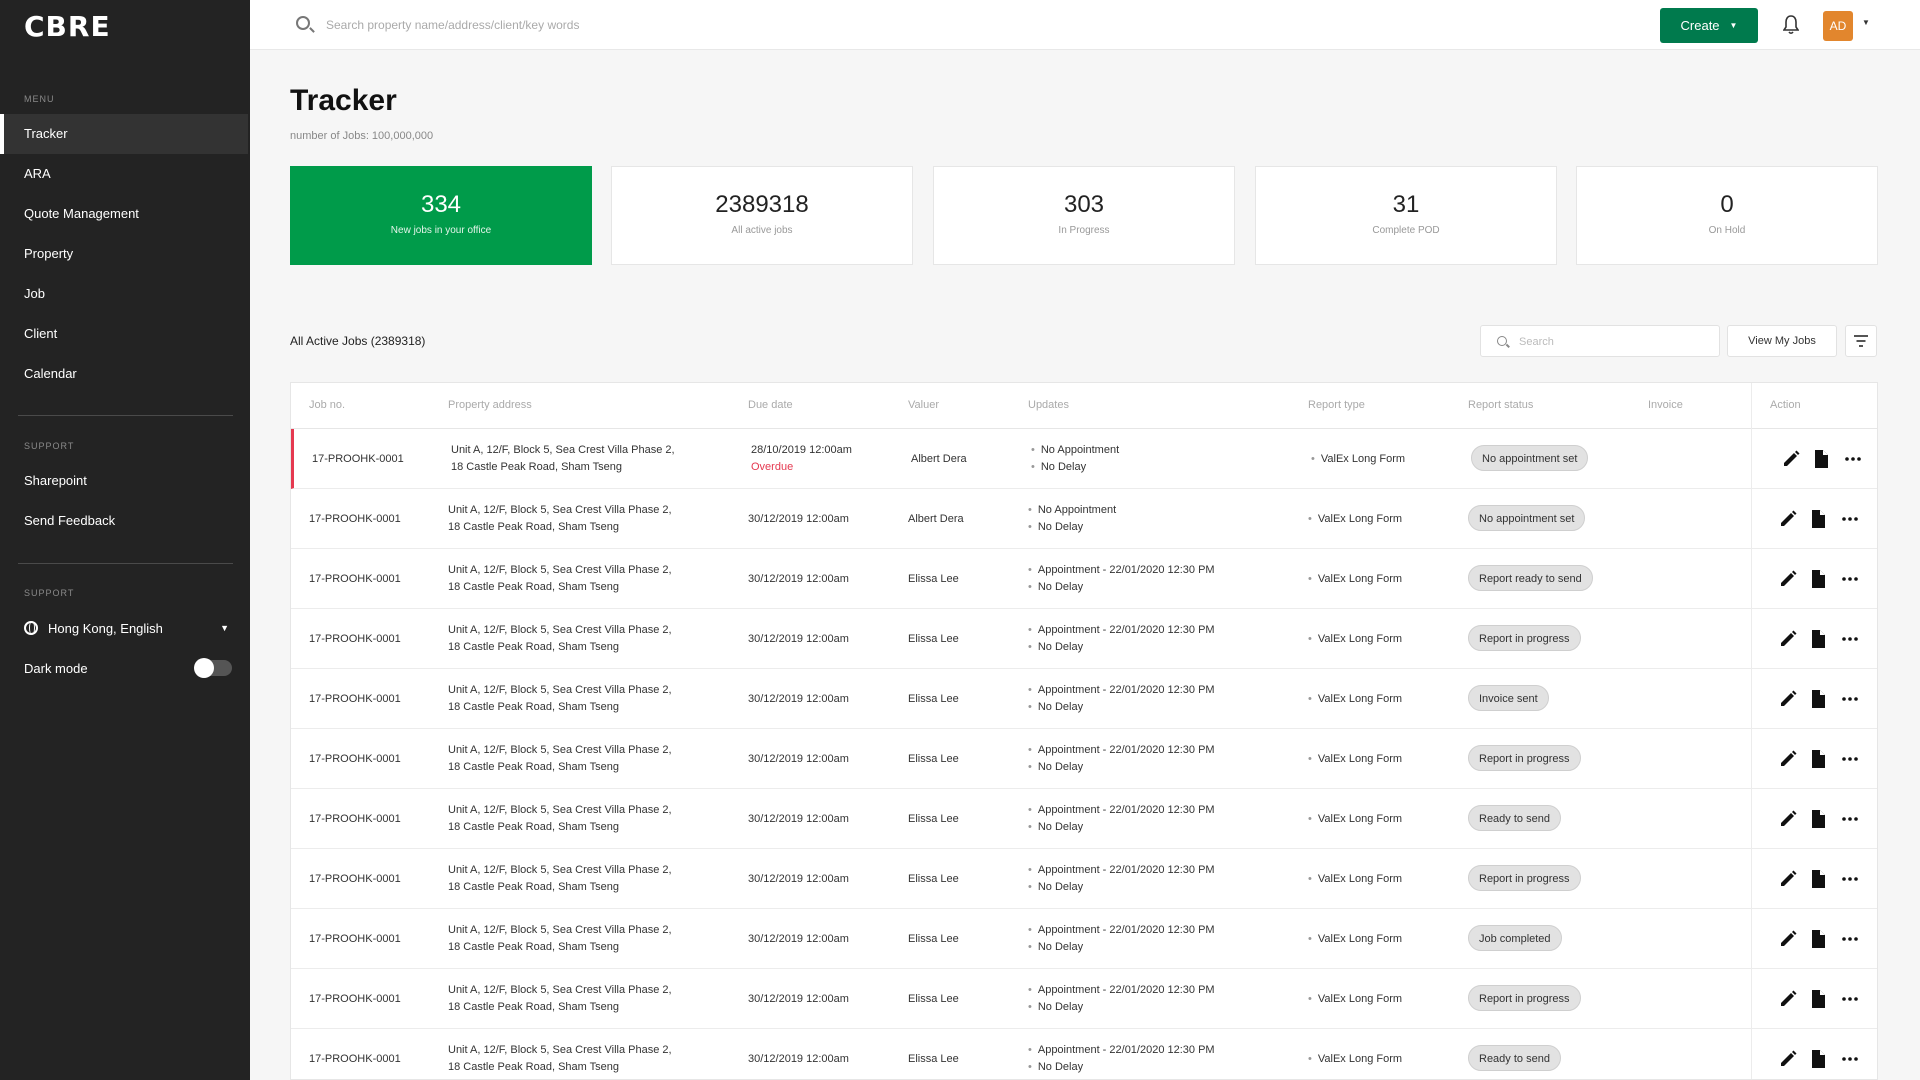 The image size is (1920, 1080). What do you see at coordinates (1861, 341) in the screenshot?
I see `filter-button` at bounding box center [1861, 341].